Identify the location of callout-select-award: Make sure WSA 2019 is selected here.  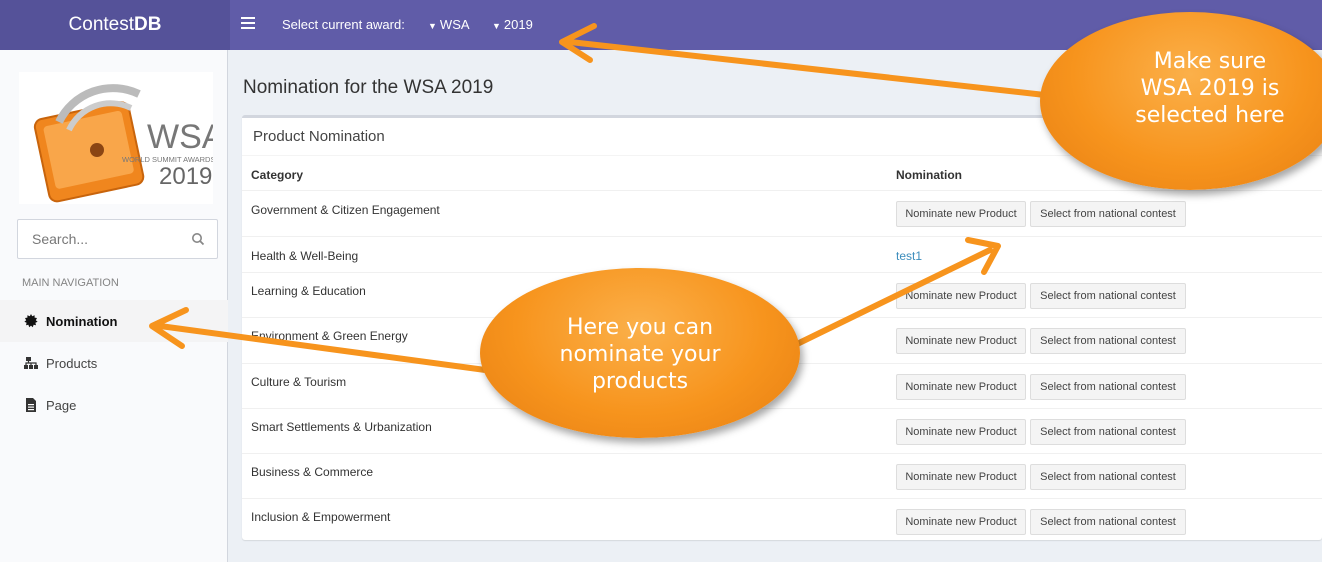
(1181, 101).